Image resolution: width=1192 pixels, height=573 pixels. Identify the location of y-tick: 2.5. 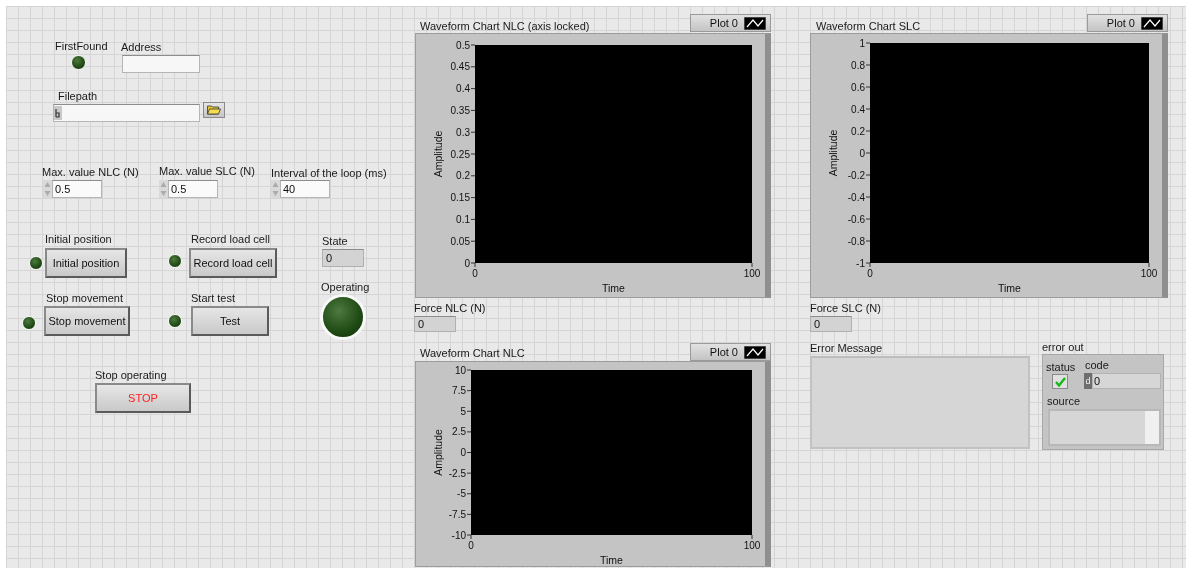
(462, 432).